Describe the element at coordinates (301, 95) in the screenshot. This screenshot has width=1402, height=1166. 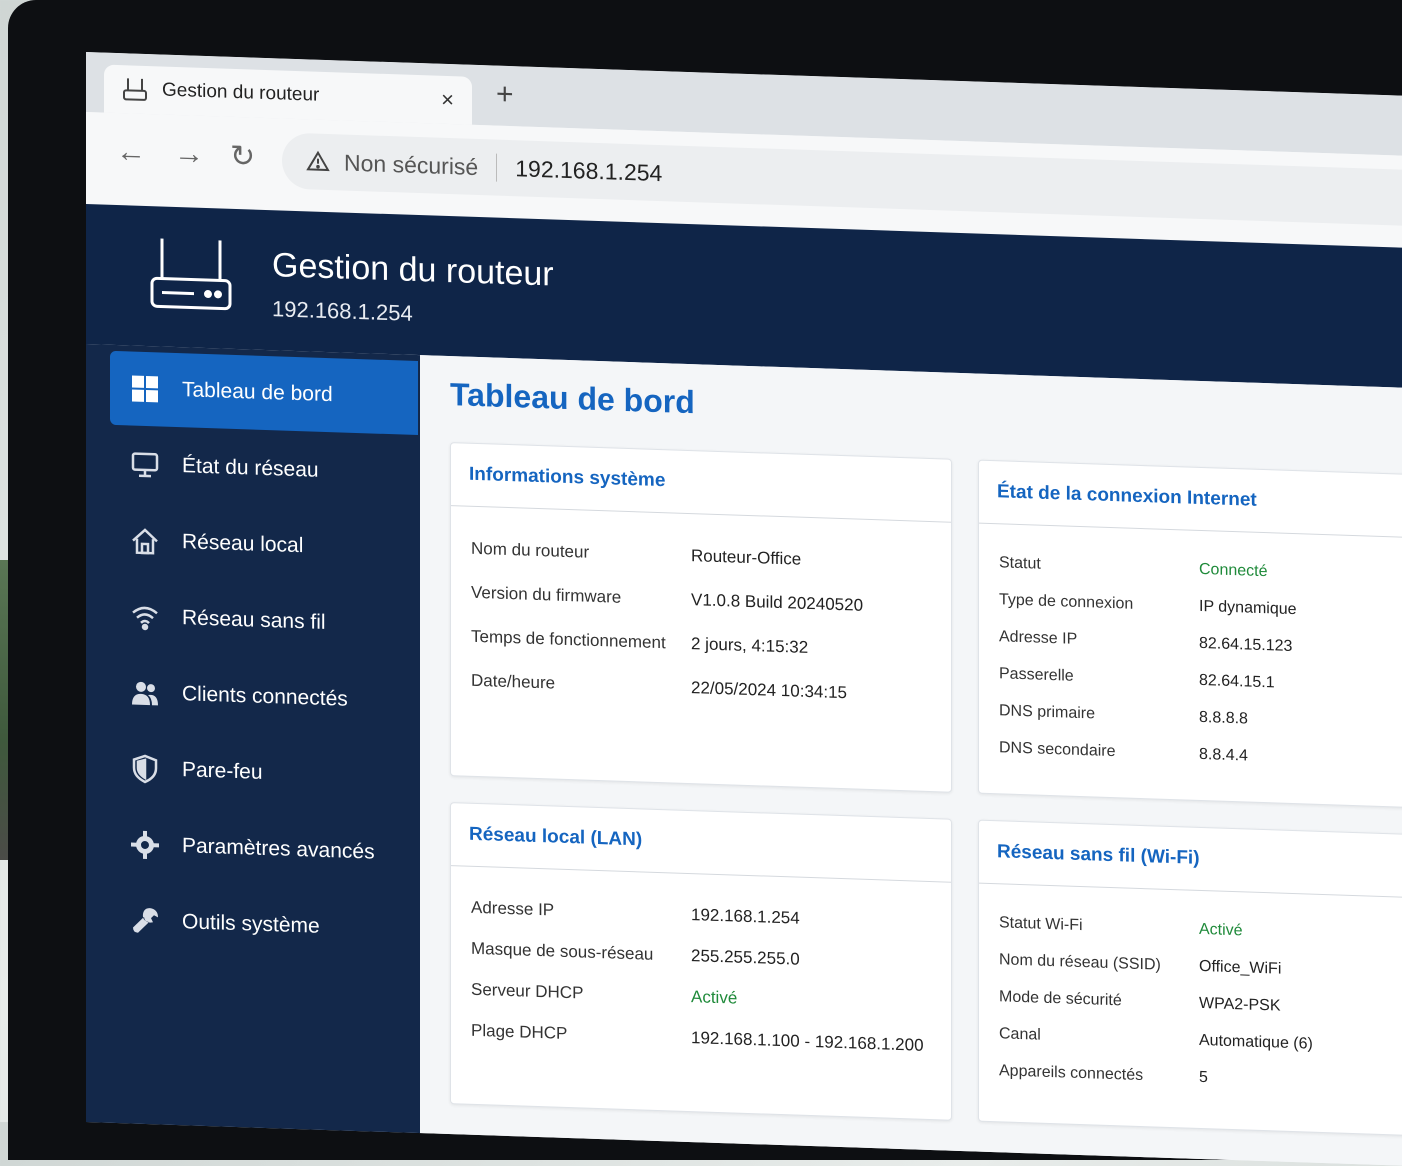
I see `tab-title: Gestion du routeur` at that location.